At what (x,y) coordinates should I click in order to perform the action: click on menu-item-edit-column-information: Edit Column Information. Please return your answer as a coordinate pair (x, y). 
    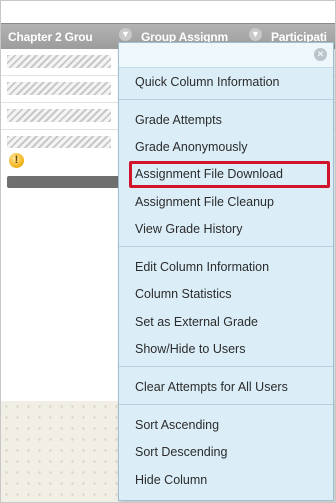
    Looking at the image, I should click on (226, 267).